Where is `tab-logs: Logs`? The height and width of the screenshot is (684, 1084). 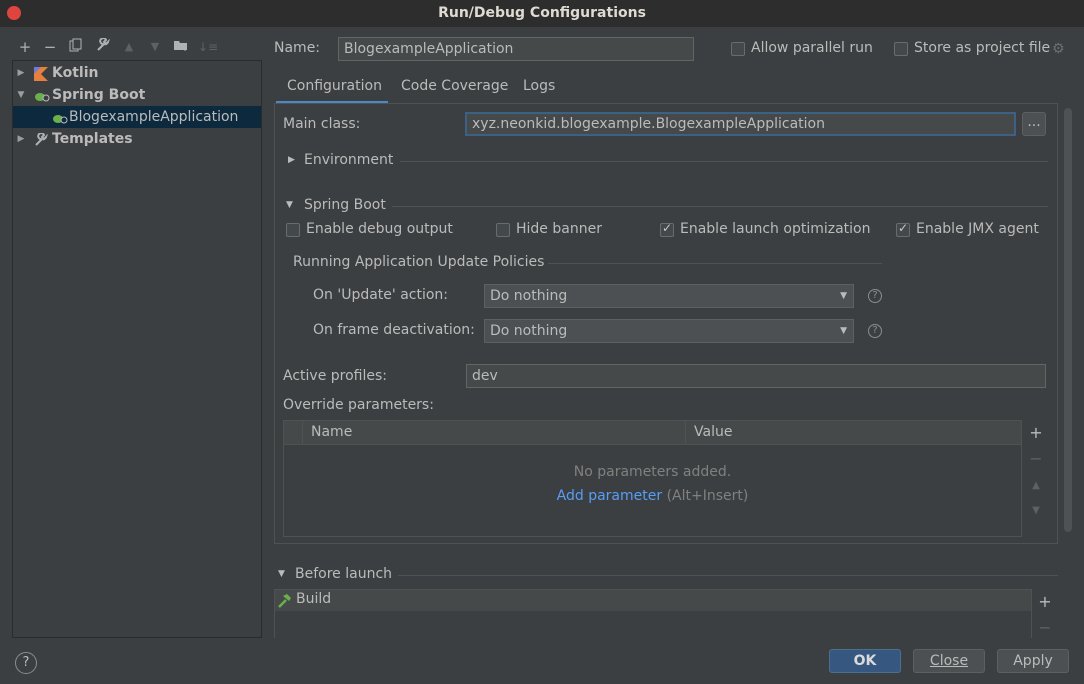 tab-logs: Logs is located at coordinates (539, 89).